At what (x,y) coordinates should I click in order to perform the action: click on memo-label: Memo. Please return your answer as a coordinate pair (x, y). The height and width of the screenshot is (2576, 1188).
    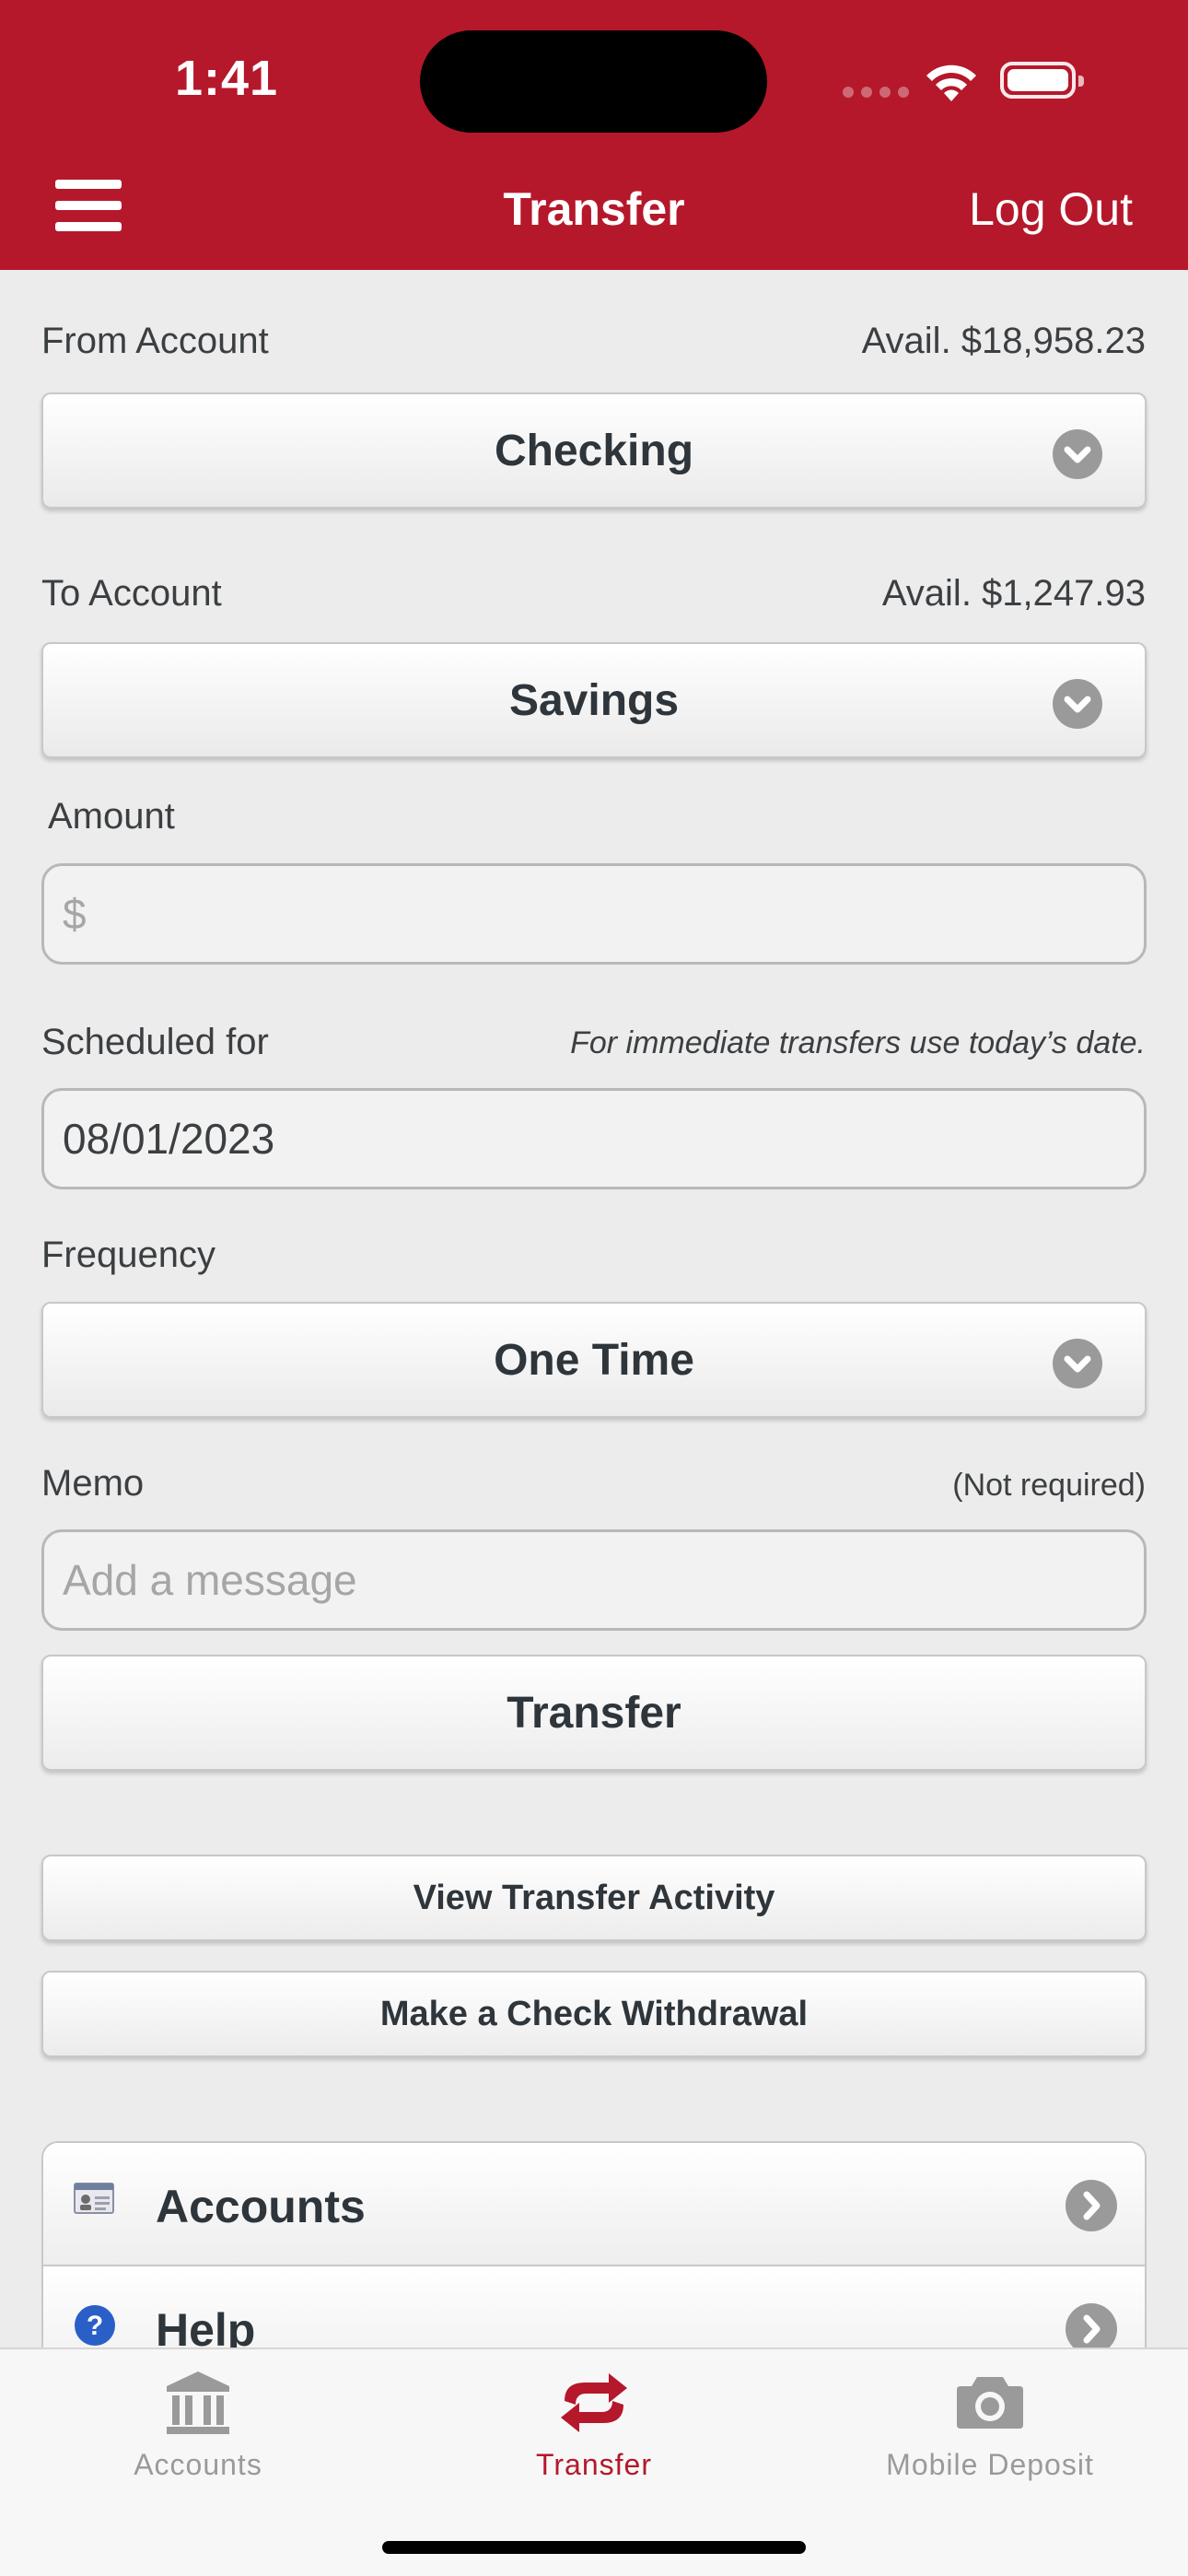
    Looking at the image, I should click on (93, 1483).